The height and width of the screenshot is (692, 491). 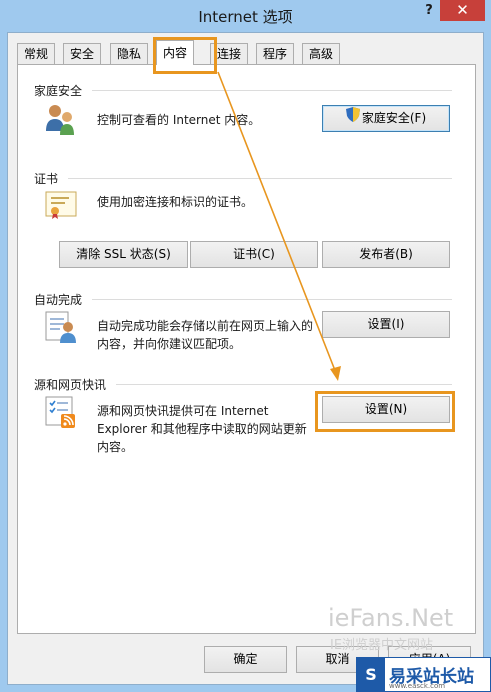 I want to click on feeds-description-line-1: 源和网页快讯提供可在 Internet, so click(x=183, y=411).